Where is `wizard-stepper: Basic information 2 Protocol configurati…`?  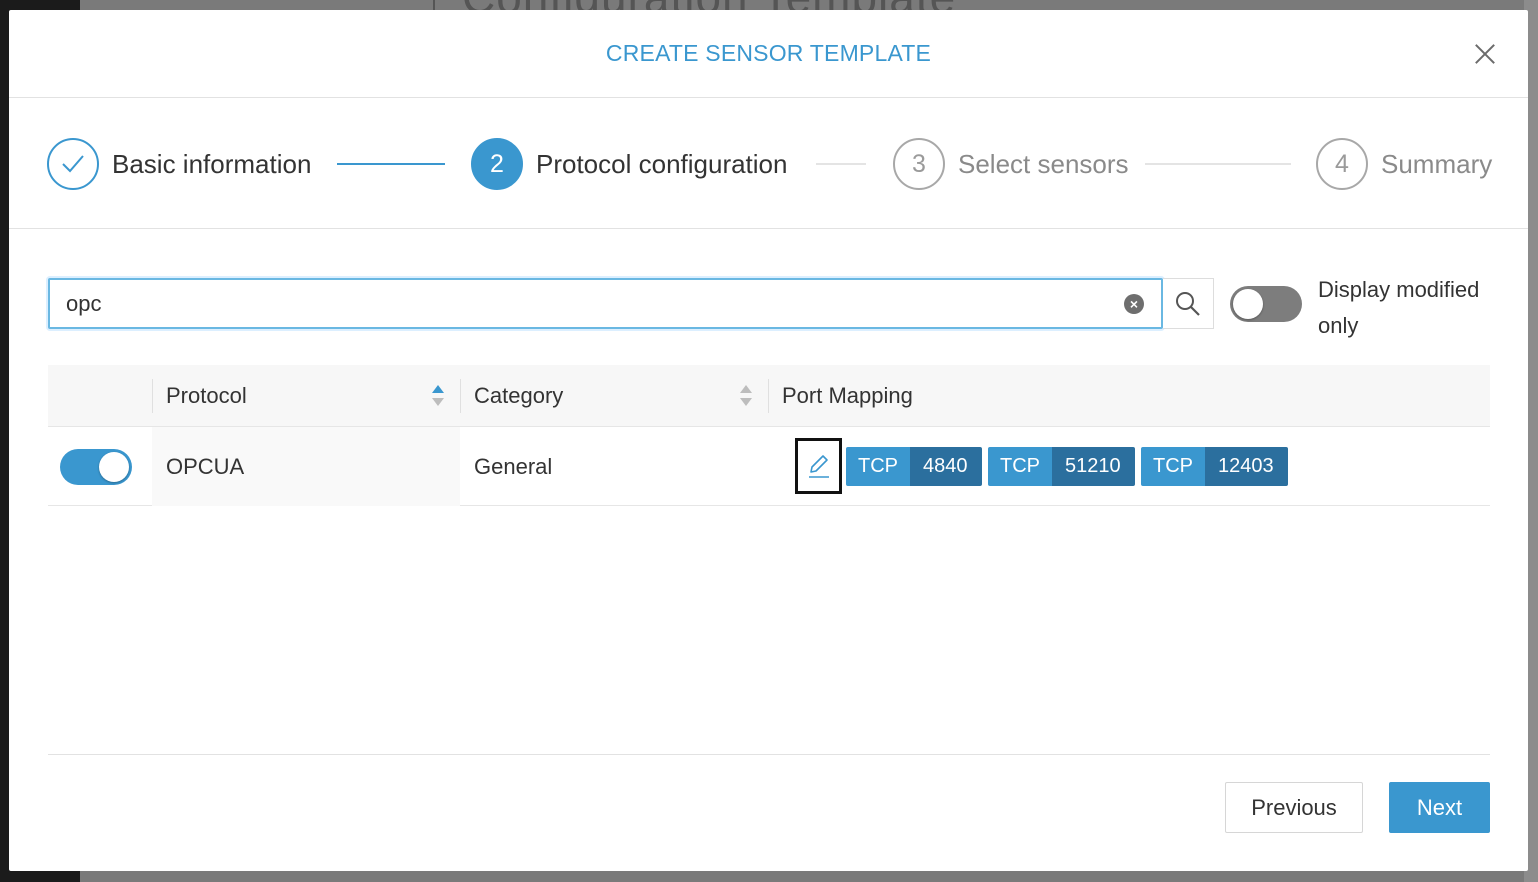
wizard-stepper: Basic information 2 Protocol configurati… is located at coordinates (768, 163).